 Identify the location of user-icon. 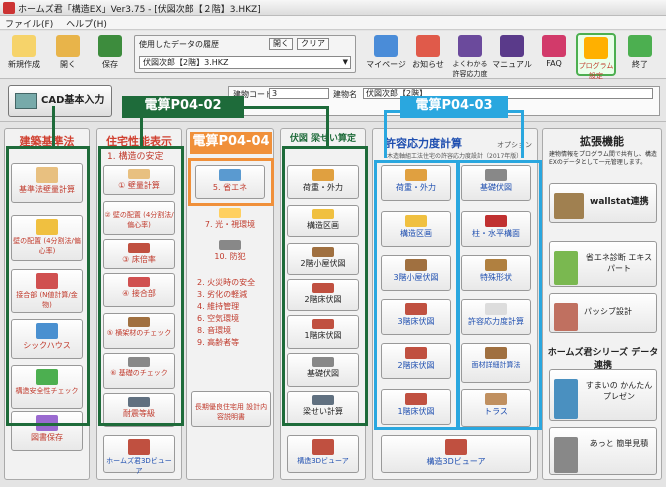
(386, 46).